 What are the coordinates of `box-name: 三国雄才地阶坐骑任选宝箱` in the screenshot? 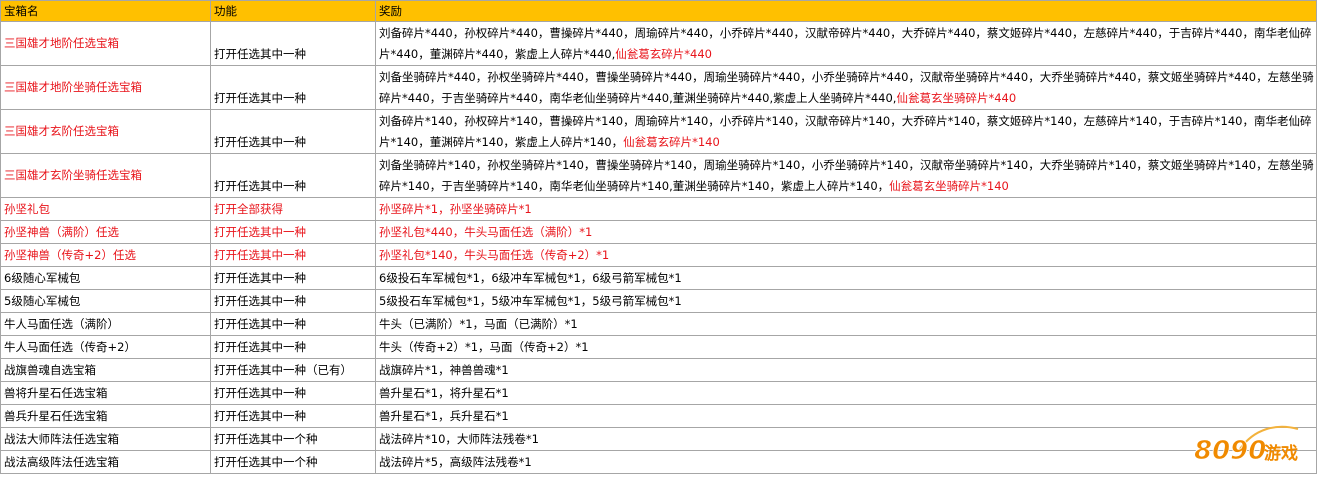 It's located at (105, 87).